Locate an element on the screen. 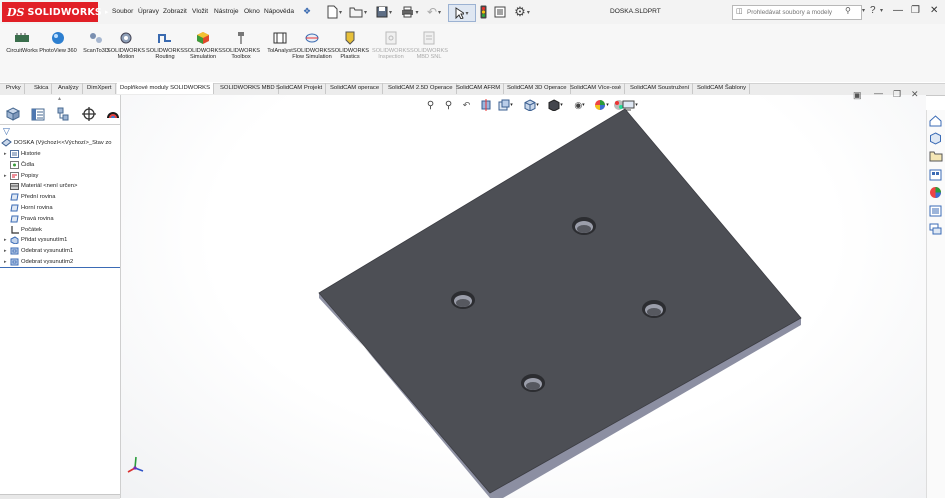 The image size is (945, 499). tree-item: ▸ Popisy is located at coordinates (21, 175).